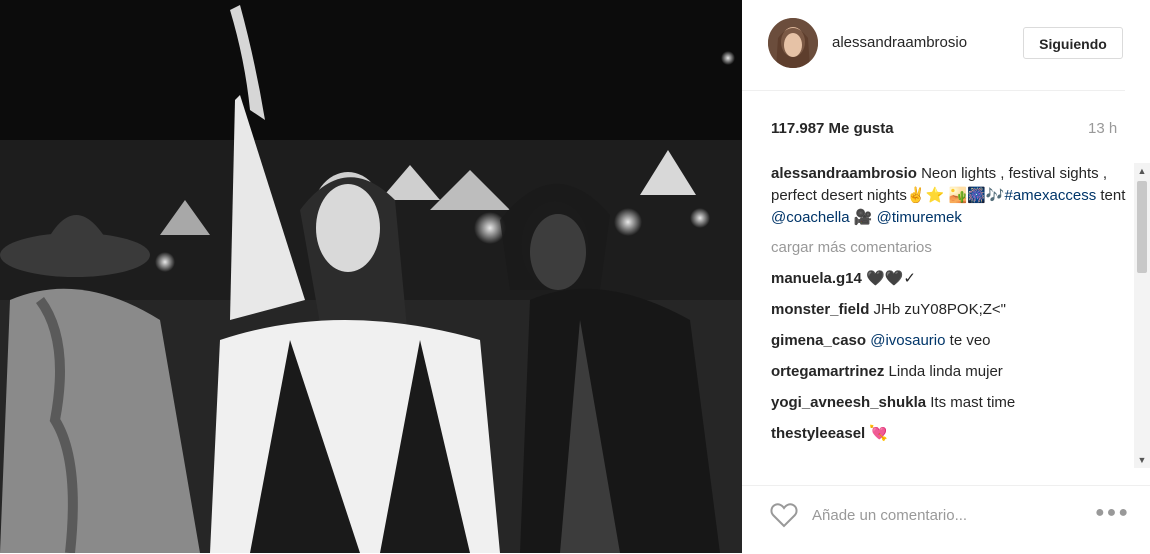  I want to click on post-header: alessandraambrosio Siguiendo, so click(933, 45).